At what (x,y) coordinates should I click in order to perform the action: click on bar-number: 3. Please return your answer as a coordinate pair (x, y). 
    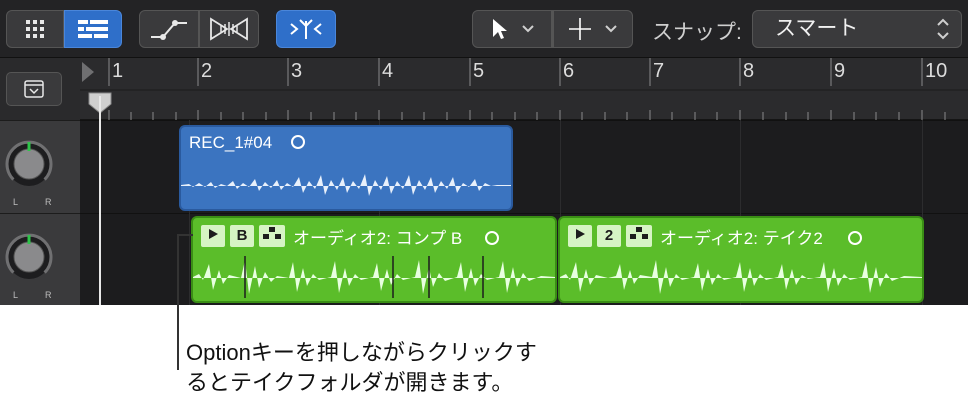
    Looking at the image, I should click on (297, 71).